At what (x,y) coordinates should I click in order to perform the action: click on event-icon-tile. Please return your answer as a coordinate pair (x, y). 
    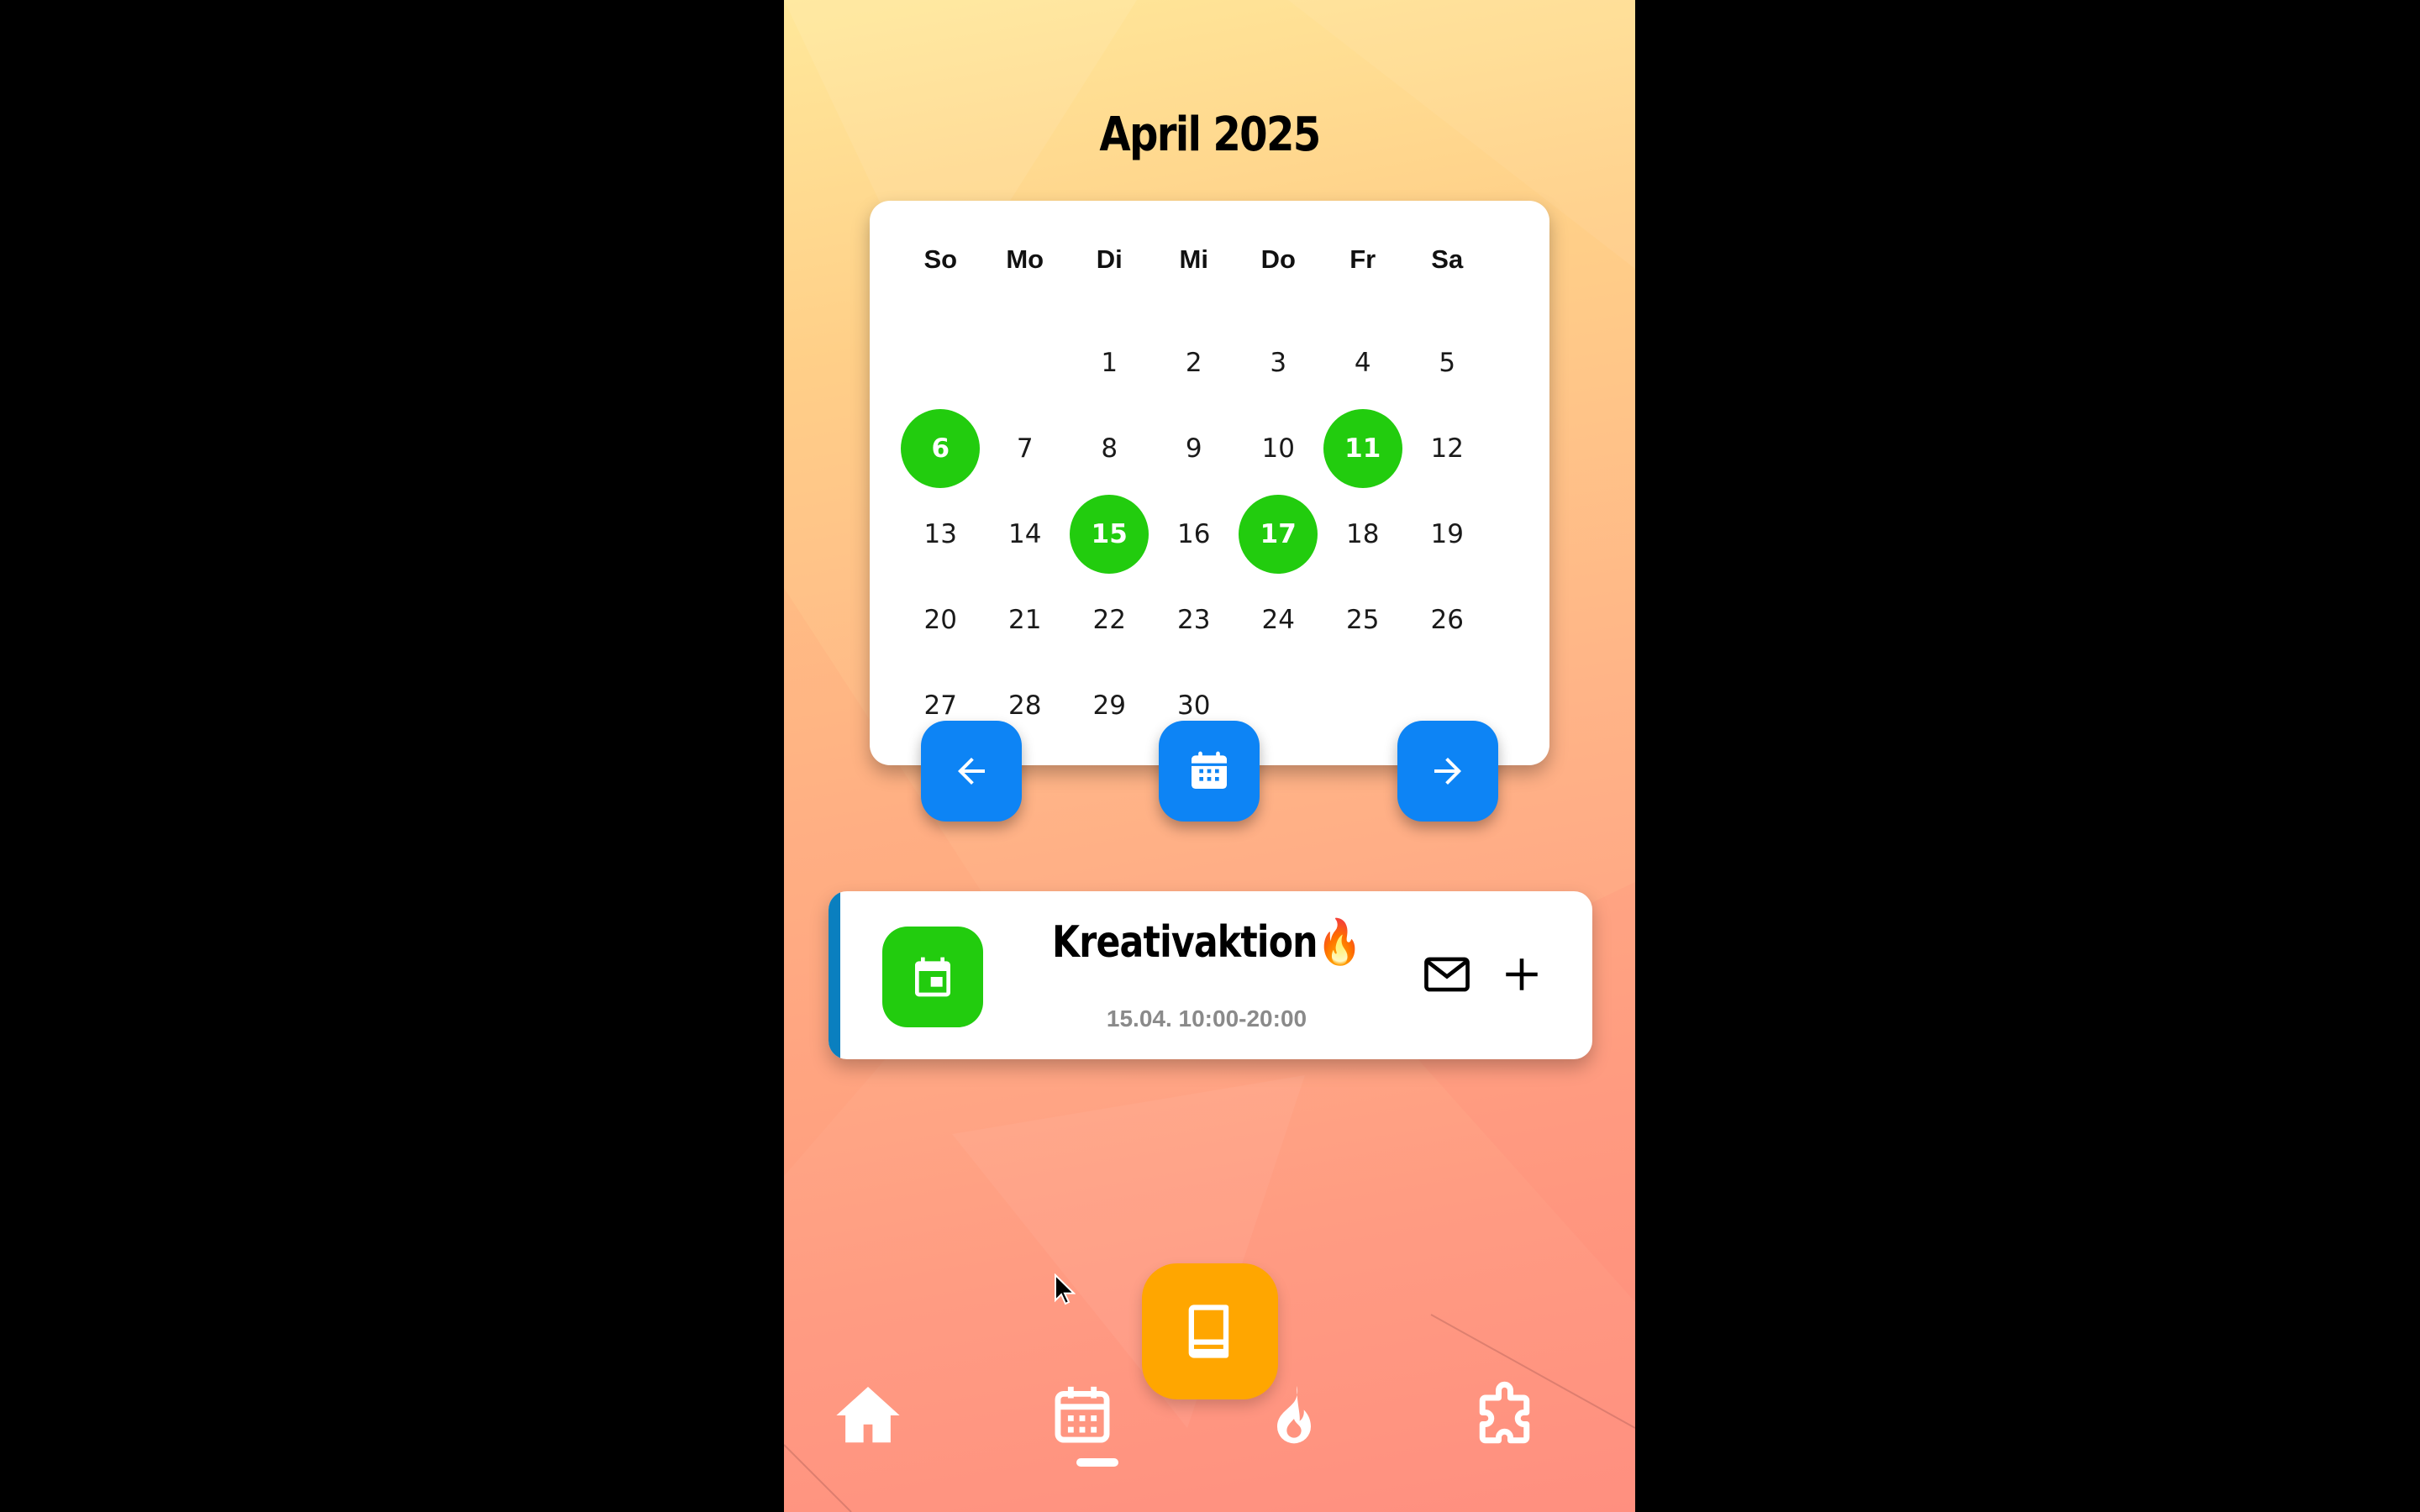
    Looking at the image, I should click on (932, 977).